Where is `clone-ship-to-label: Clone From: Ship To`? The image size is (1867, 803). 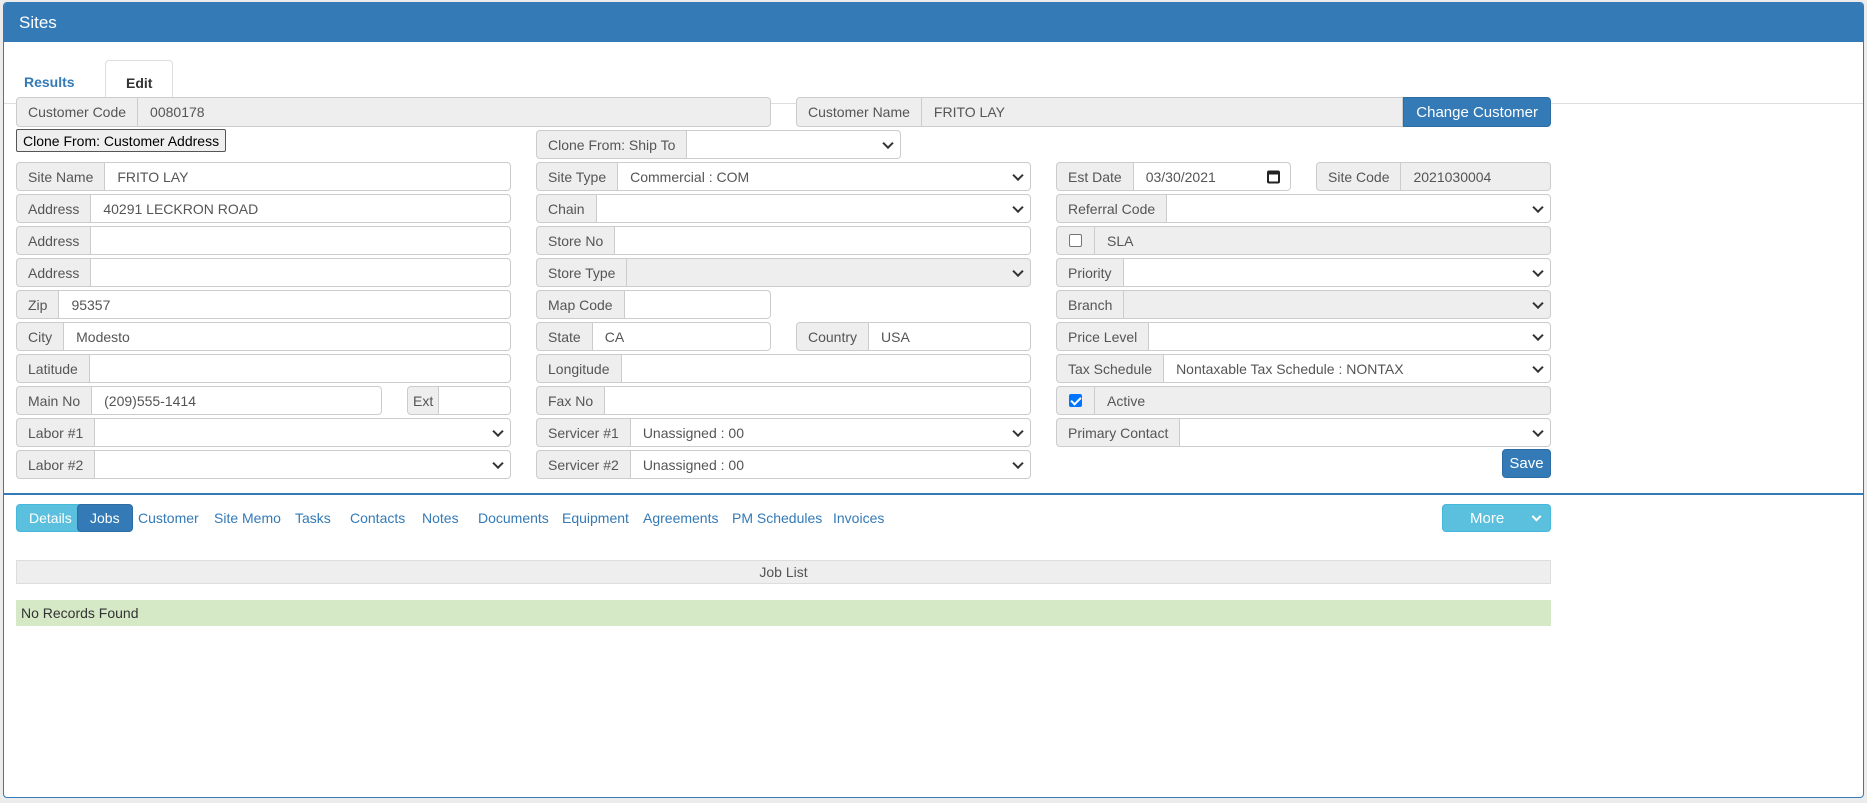
clone-ship-to-label: Clone From: Ship To is located at coordinates (612, 144).